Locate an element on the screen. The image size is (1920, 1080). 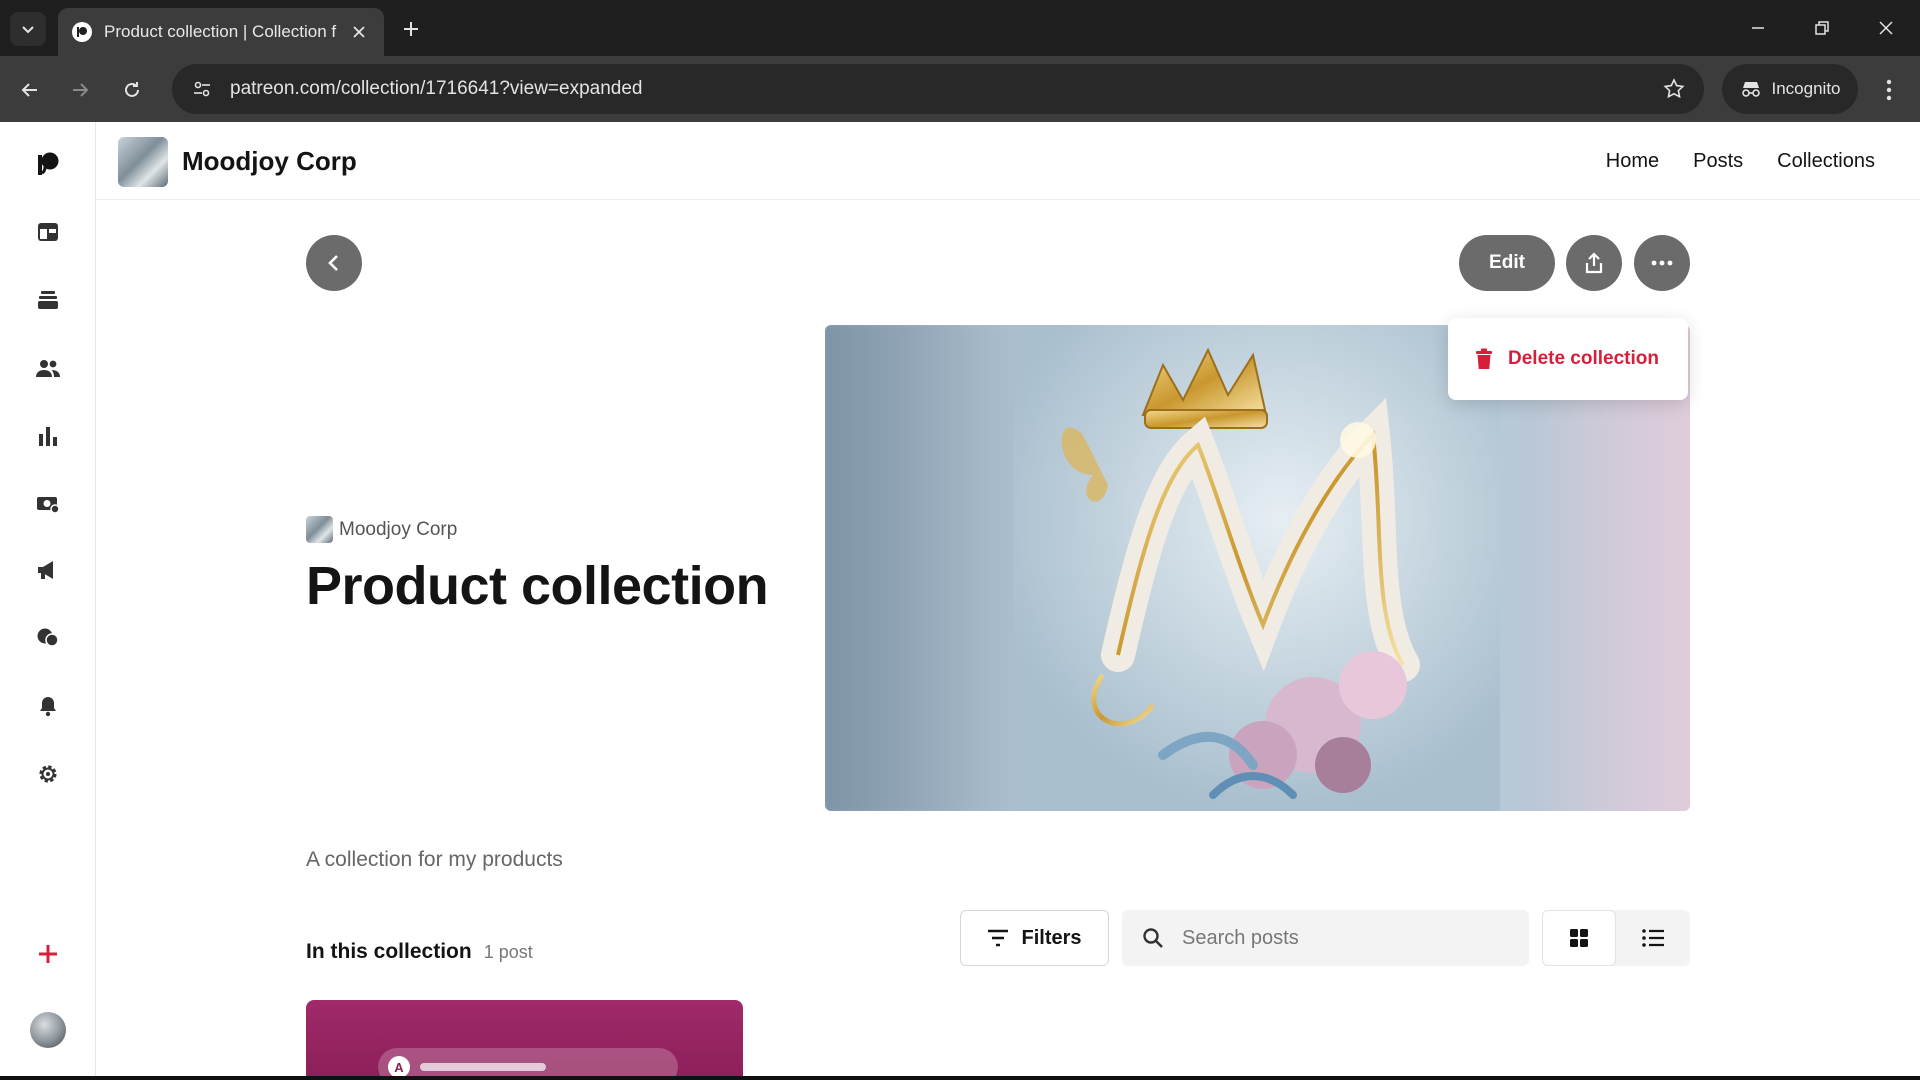
nav-posts: Posts is located at coordinates (1718, 161).